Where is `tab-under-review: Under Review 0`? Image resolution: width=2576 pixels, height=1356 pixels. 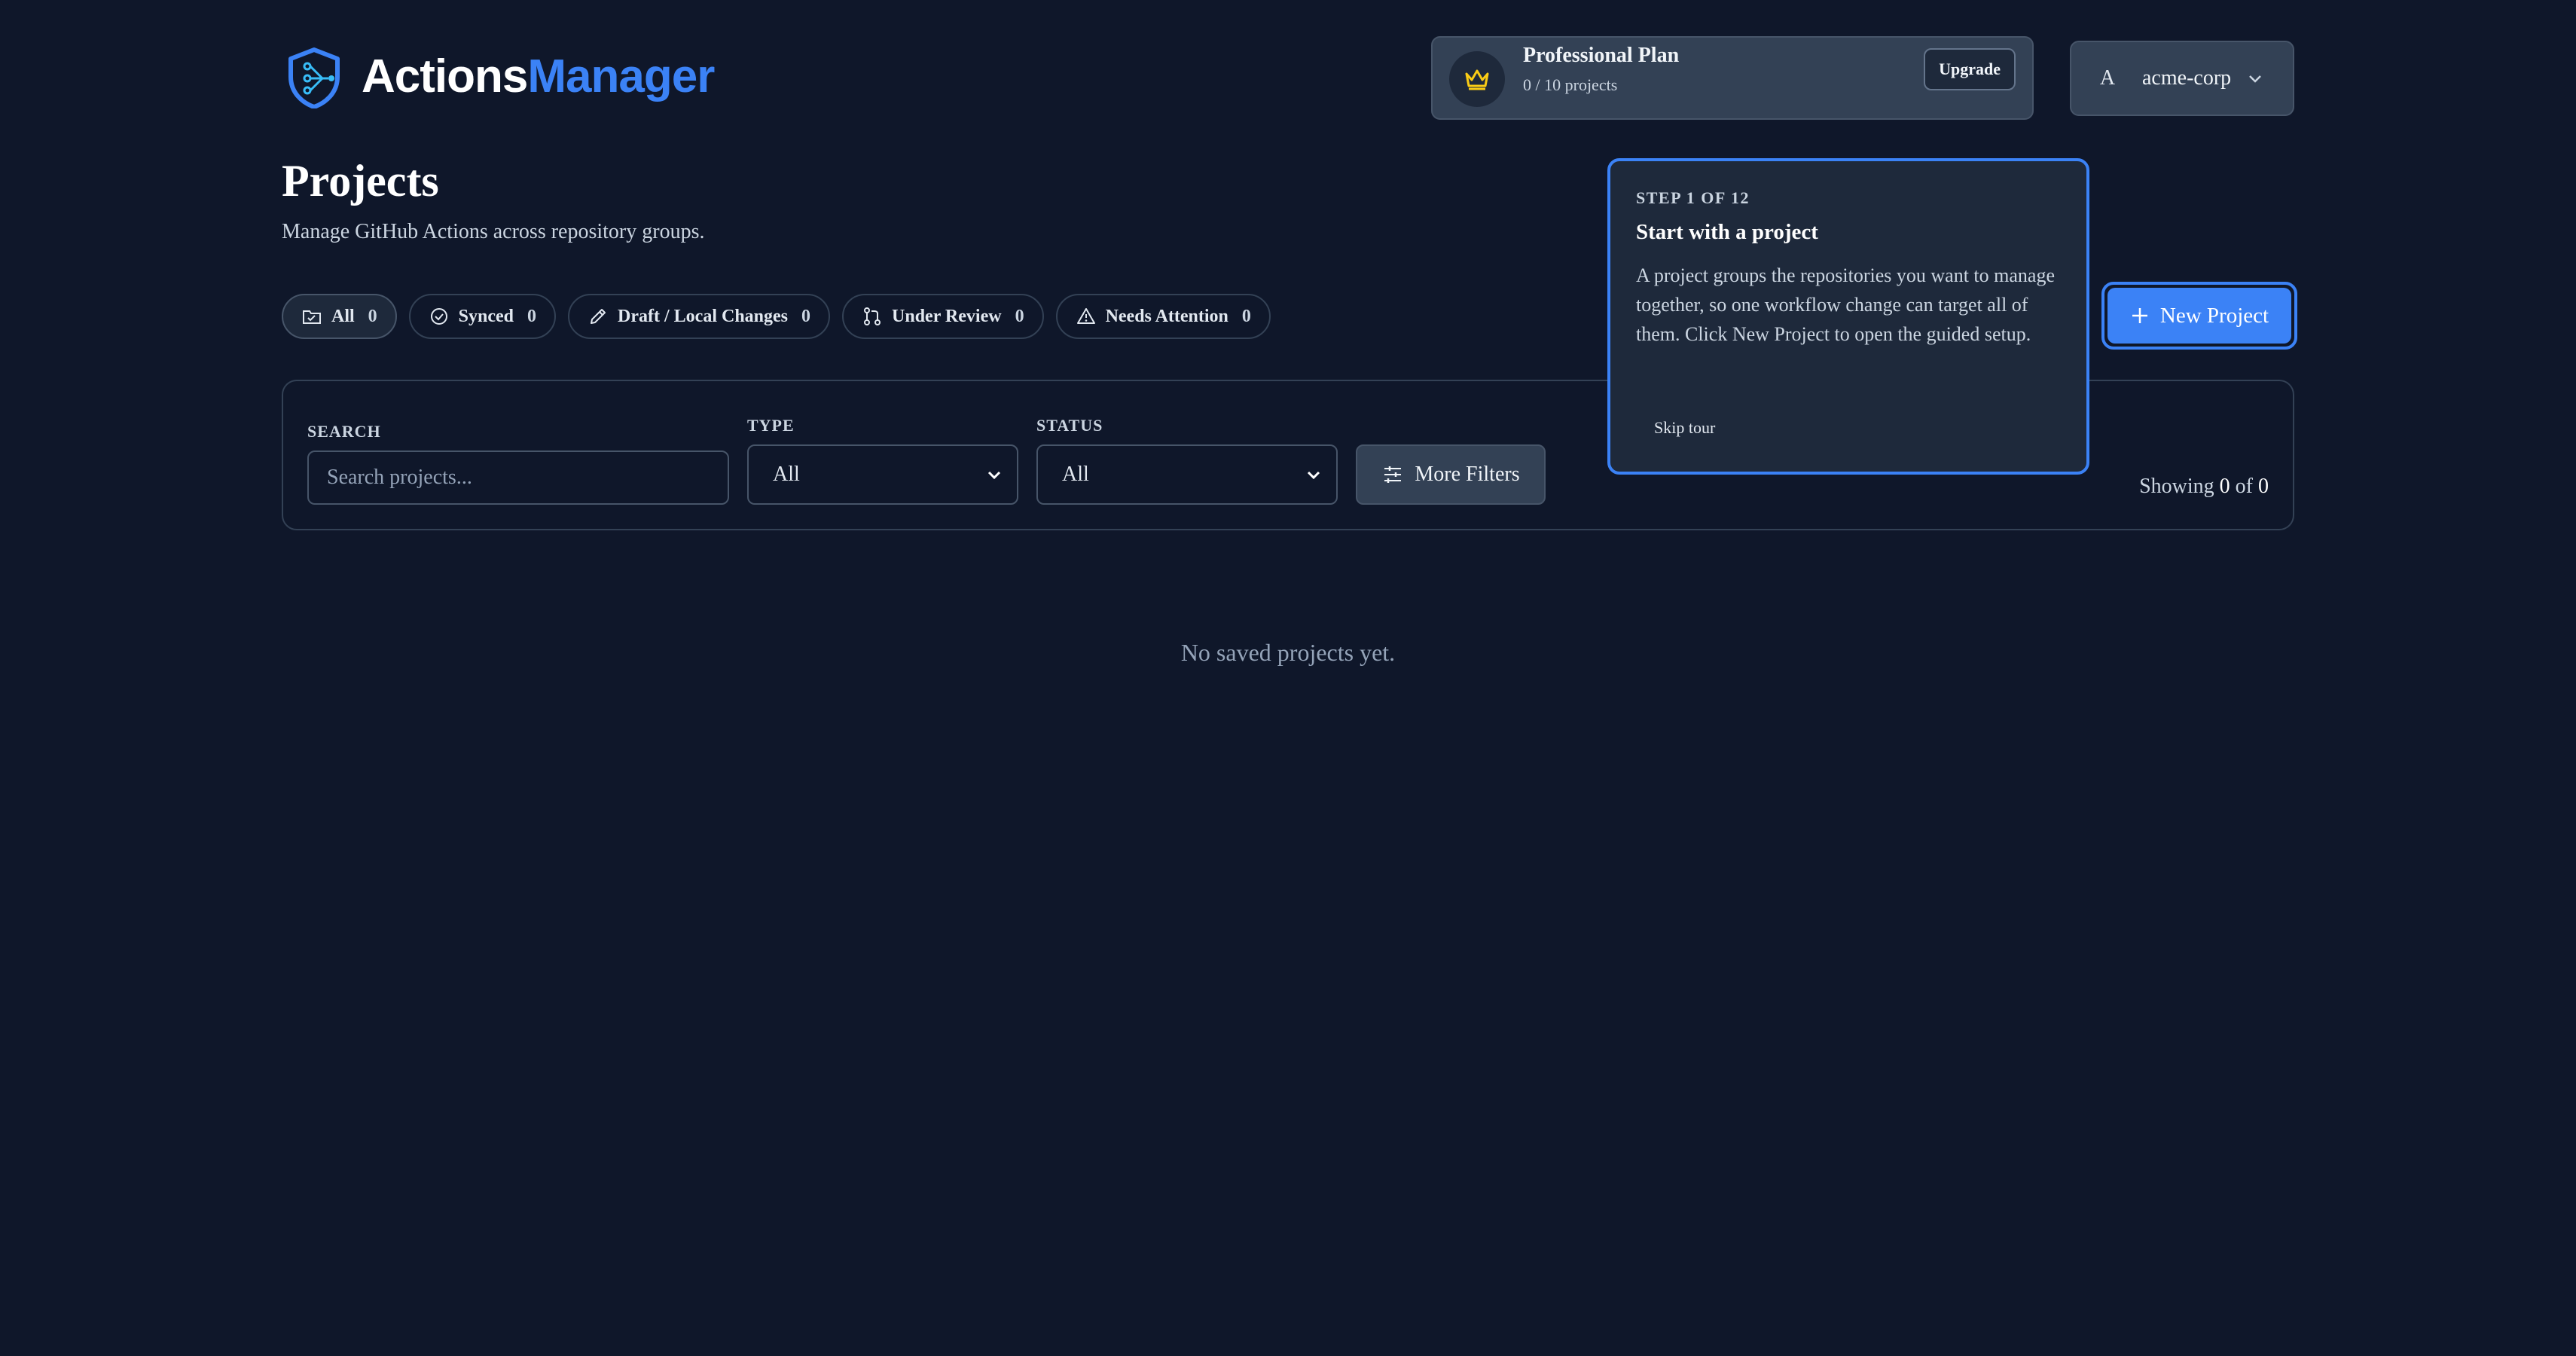 tab-under-review: Under Review 0 is located at coordinates (943, 316).